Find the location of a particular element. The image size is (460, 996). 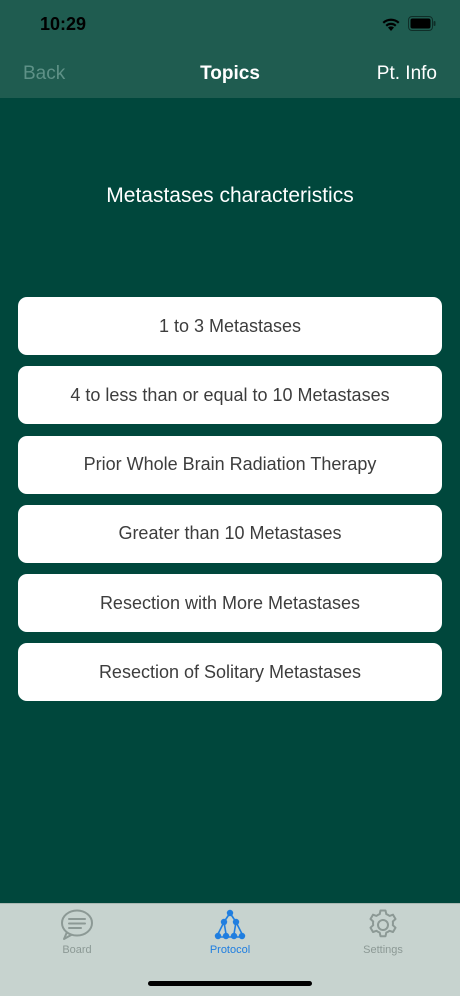

navigation-header: 10:29 Back Topics Pt. Info is located at coordinates (230, 49).